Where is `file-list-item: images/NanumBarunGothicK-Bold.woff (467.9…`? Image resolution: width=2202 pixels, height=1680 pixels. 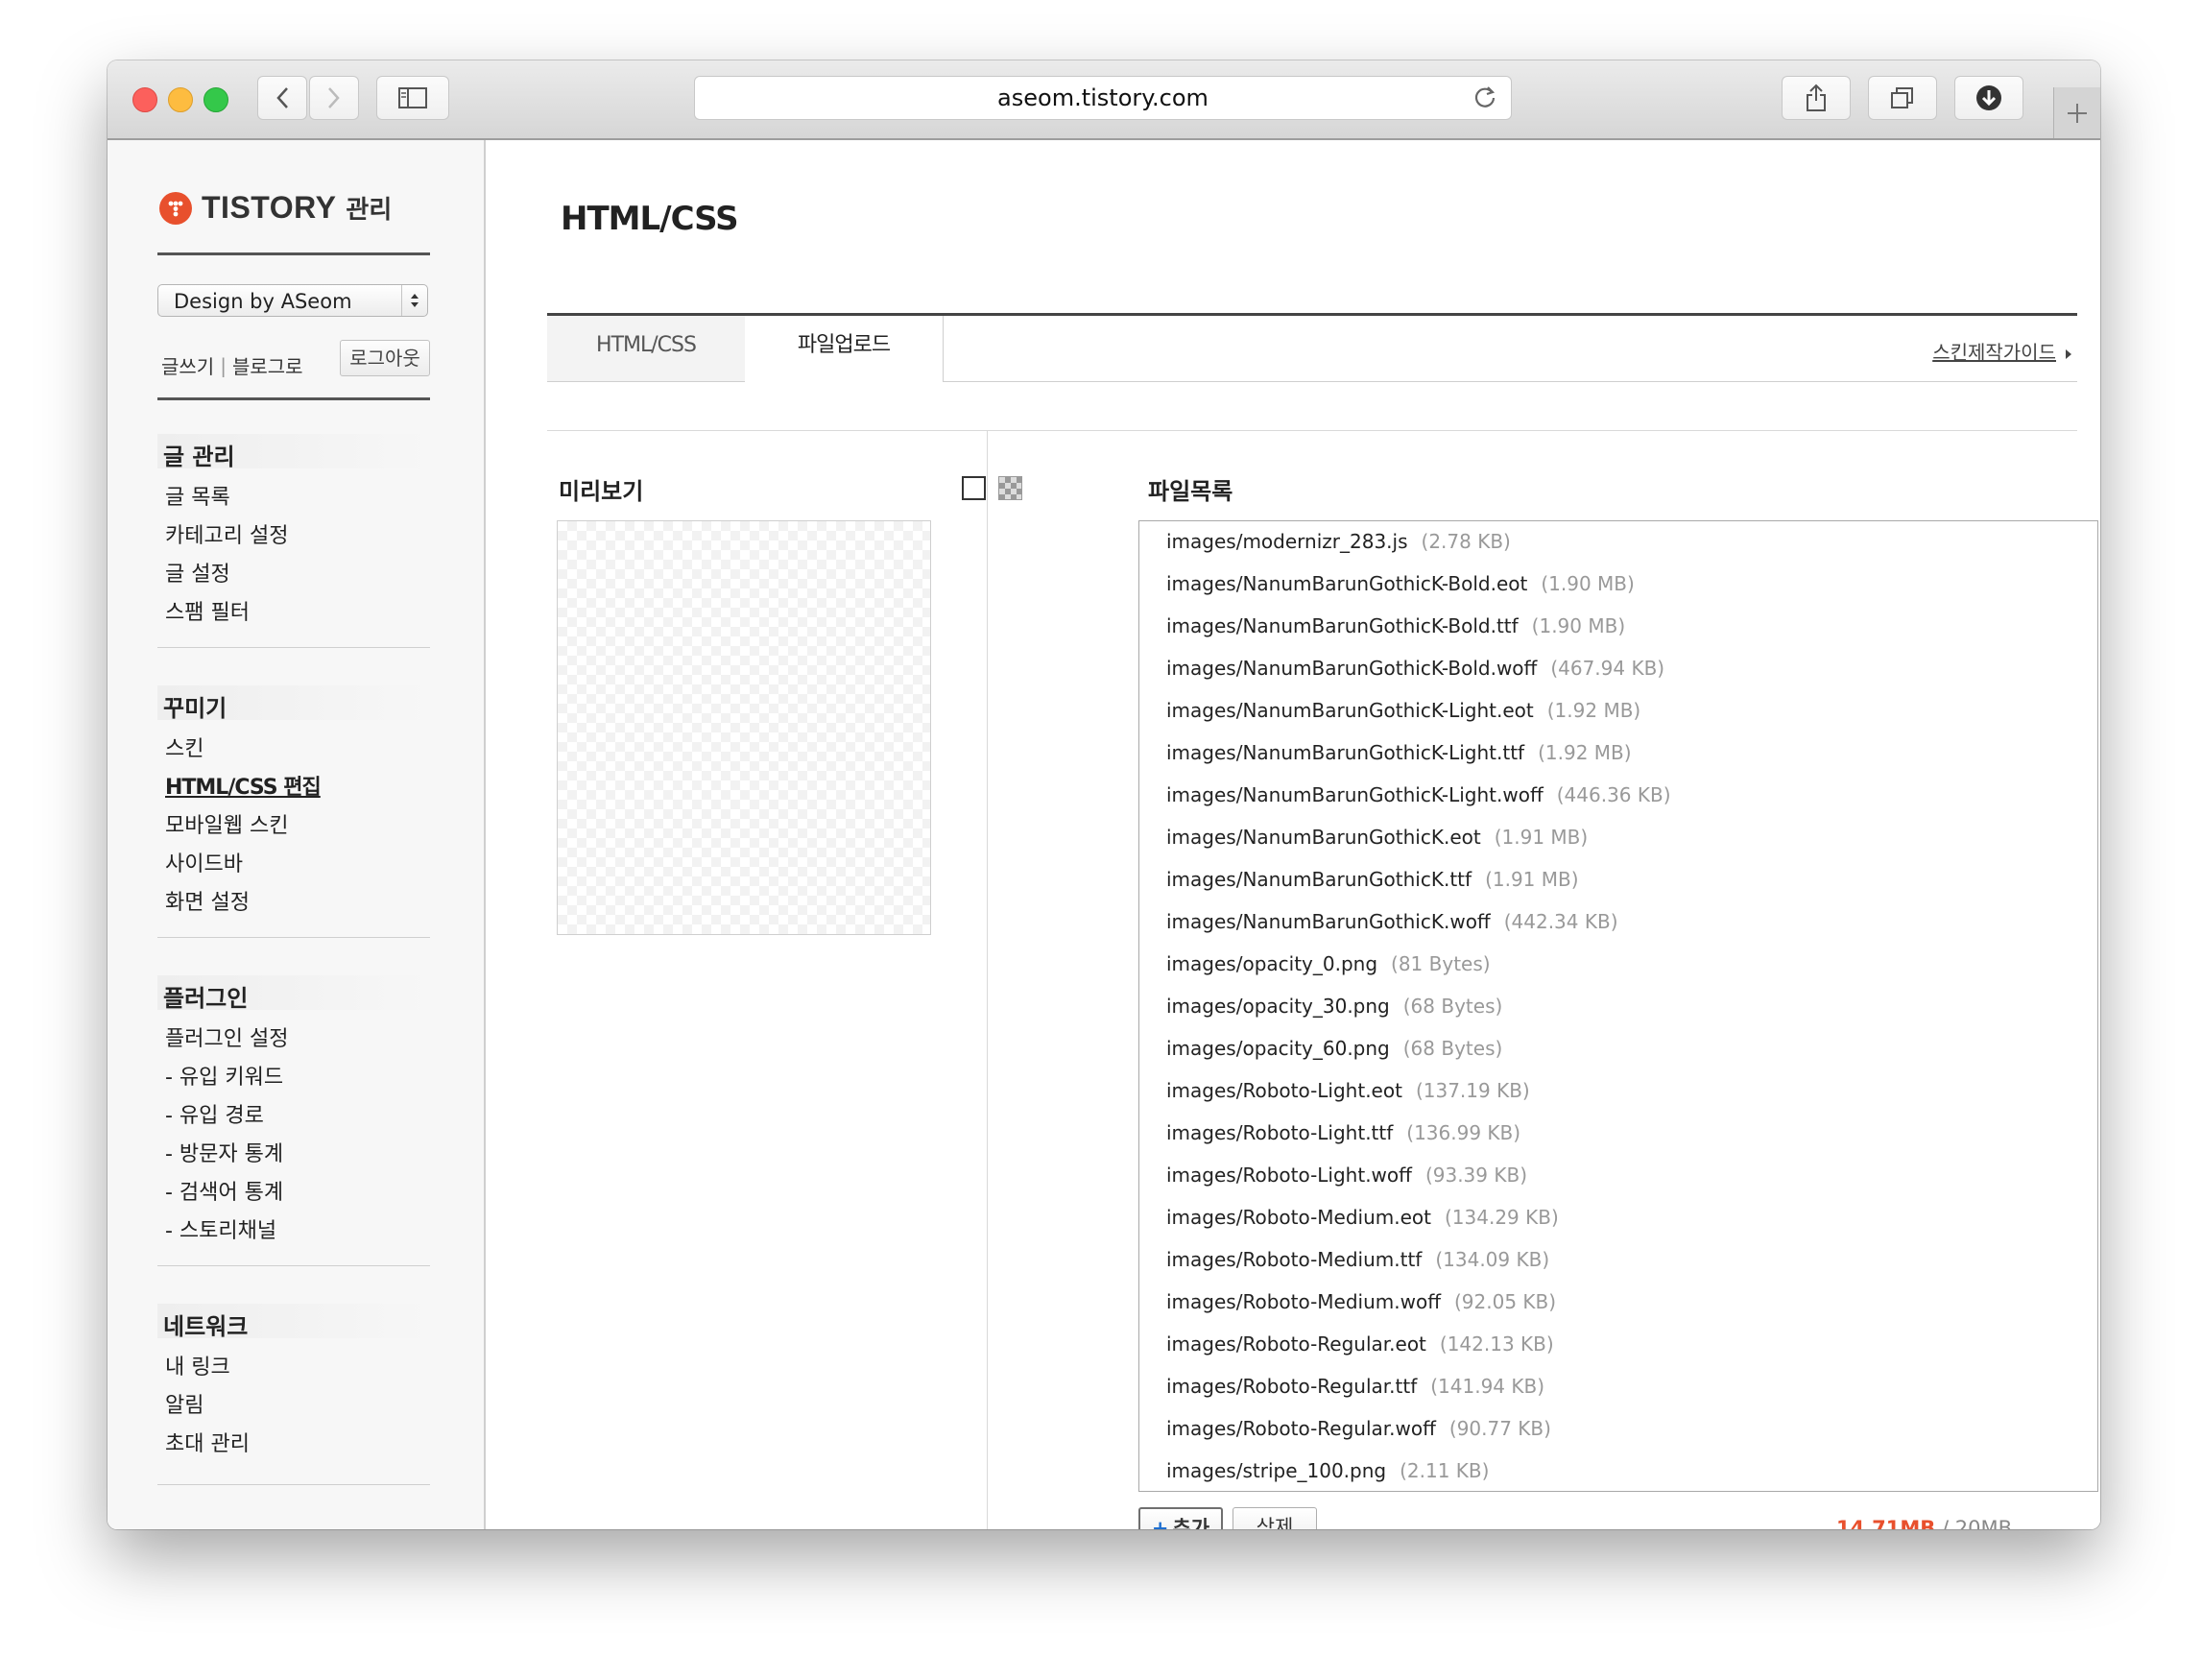 file-list-item: images/NanumBarunGothicK-Bold.woff (467.9… is located at coordinates (1418, 669).